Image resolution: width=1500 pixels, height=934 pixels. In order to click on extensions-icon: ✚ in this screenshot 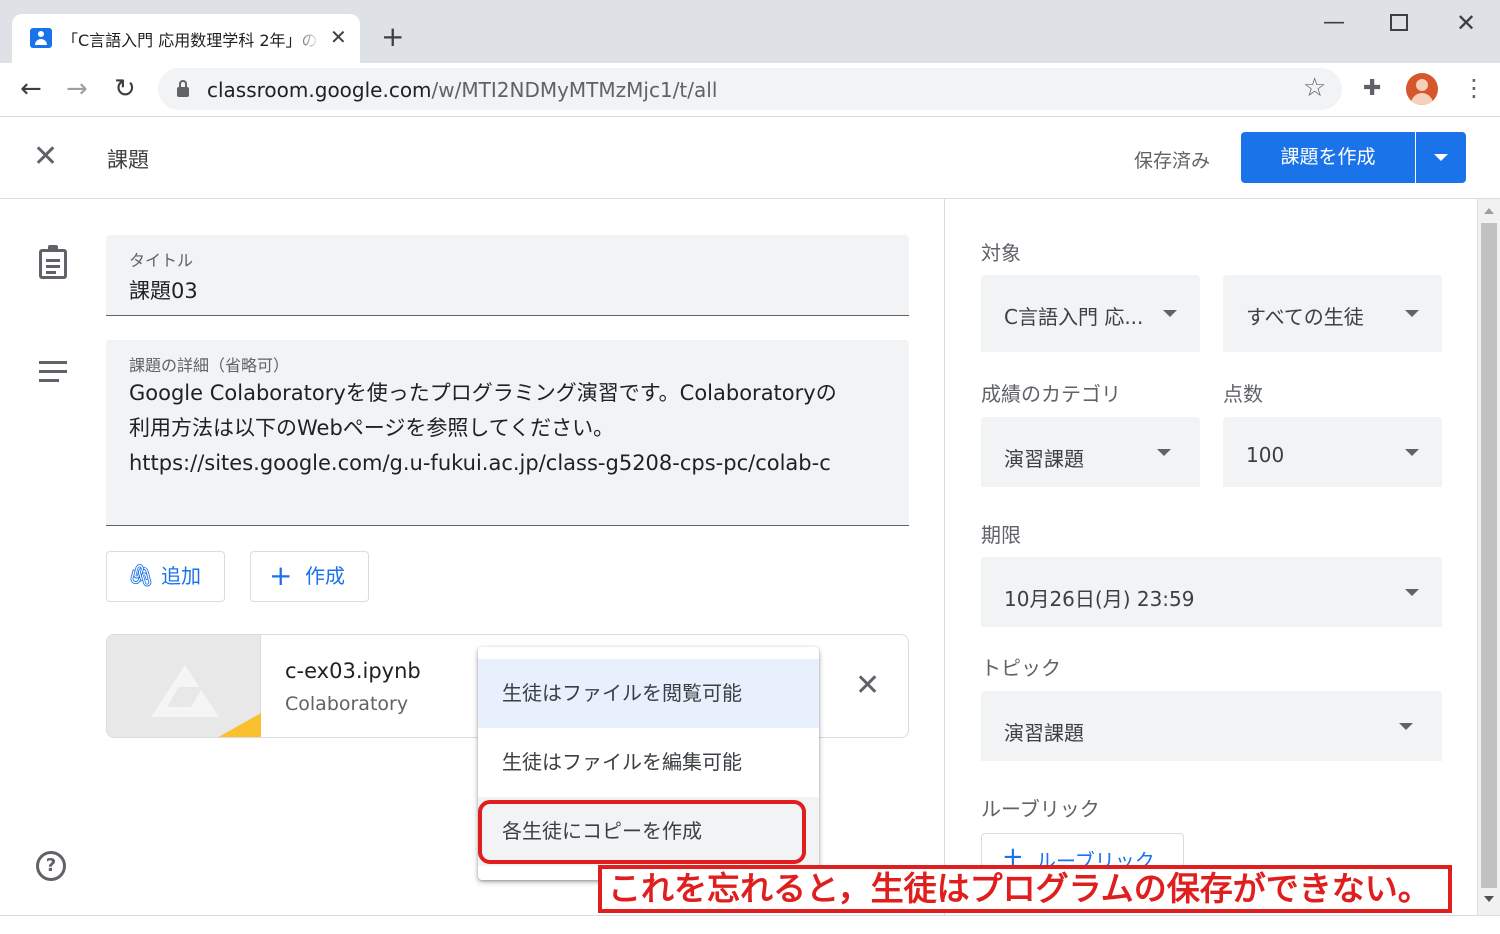, I will do `click(1372, 89)`.